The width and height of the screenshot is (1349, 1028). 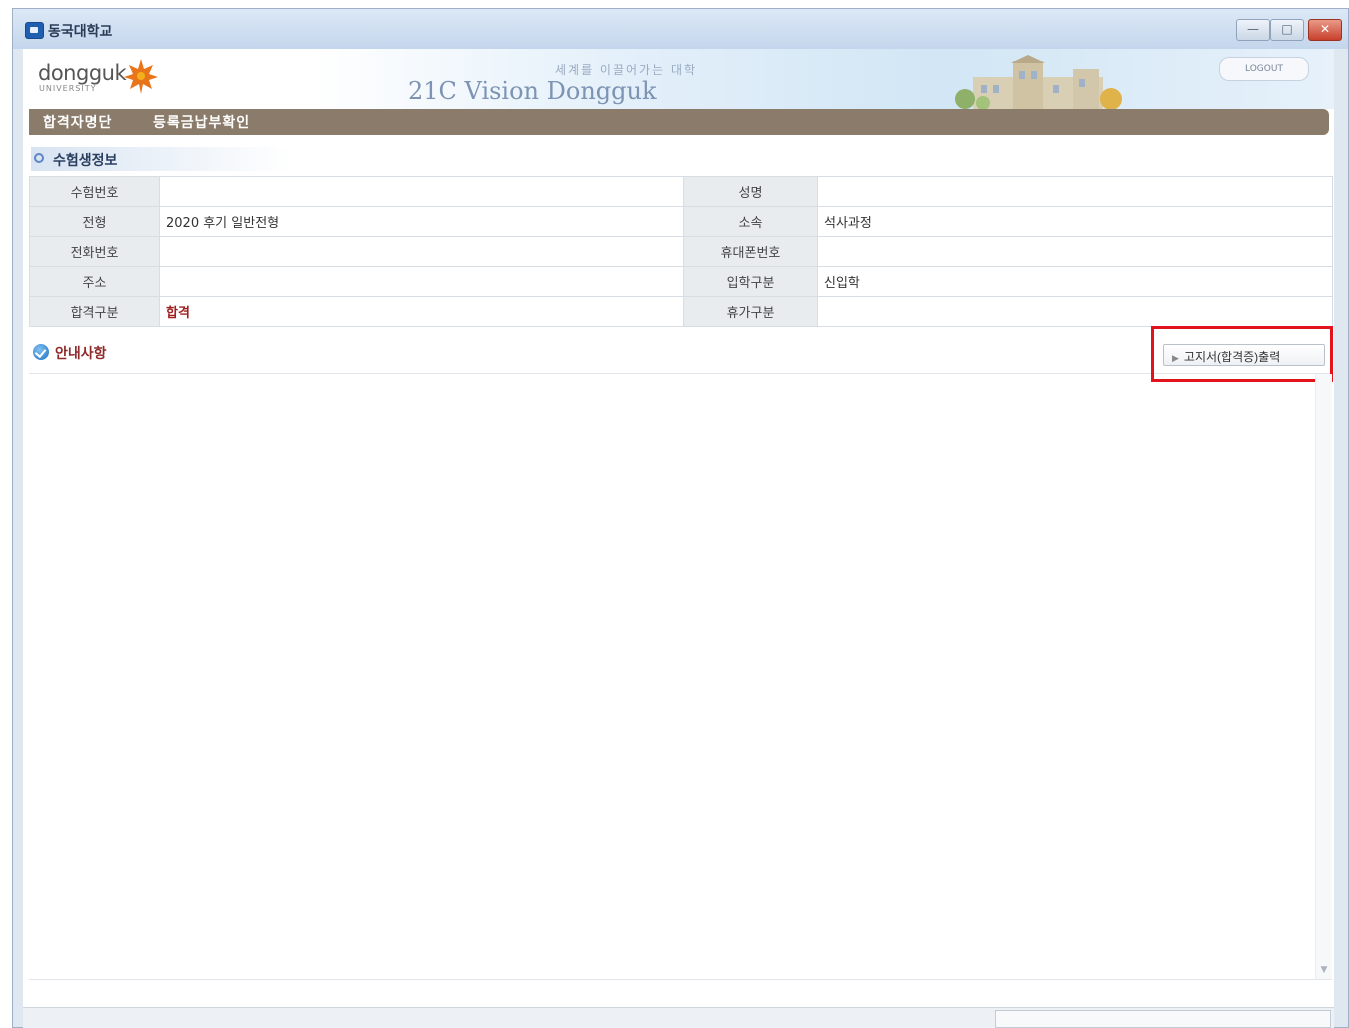 I want to click on value-name, so click(x=1075, y=191).